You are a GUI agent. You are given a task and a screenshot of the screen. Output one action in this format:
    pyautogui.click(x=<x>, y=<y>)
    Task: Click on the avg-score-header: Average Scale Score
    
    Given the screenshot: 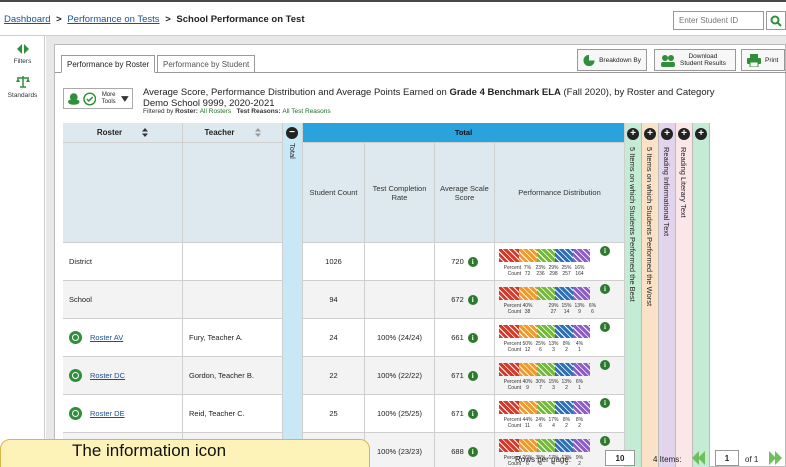 What is the action you would take?
    pyautogui.click(x=465, y=193)
    